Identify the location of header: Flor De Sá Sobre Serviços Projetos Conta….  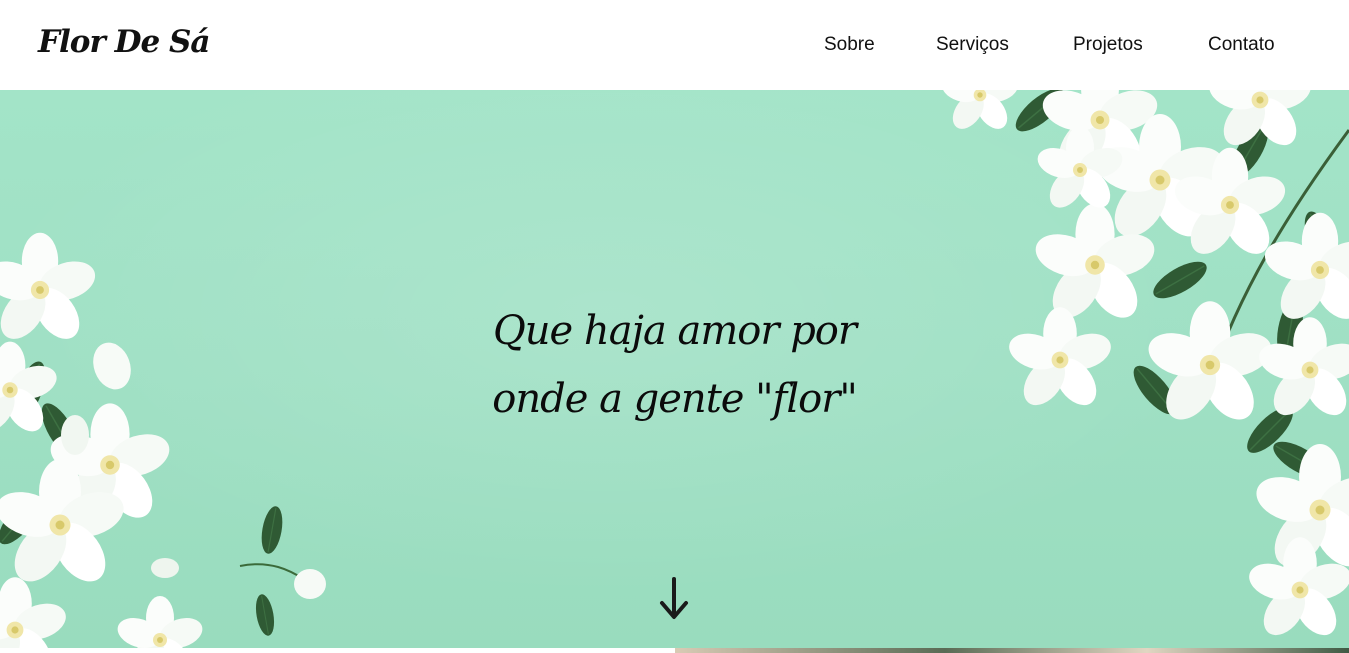
(674, 45).